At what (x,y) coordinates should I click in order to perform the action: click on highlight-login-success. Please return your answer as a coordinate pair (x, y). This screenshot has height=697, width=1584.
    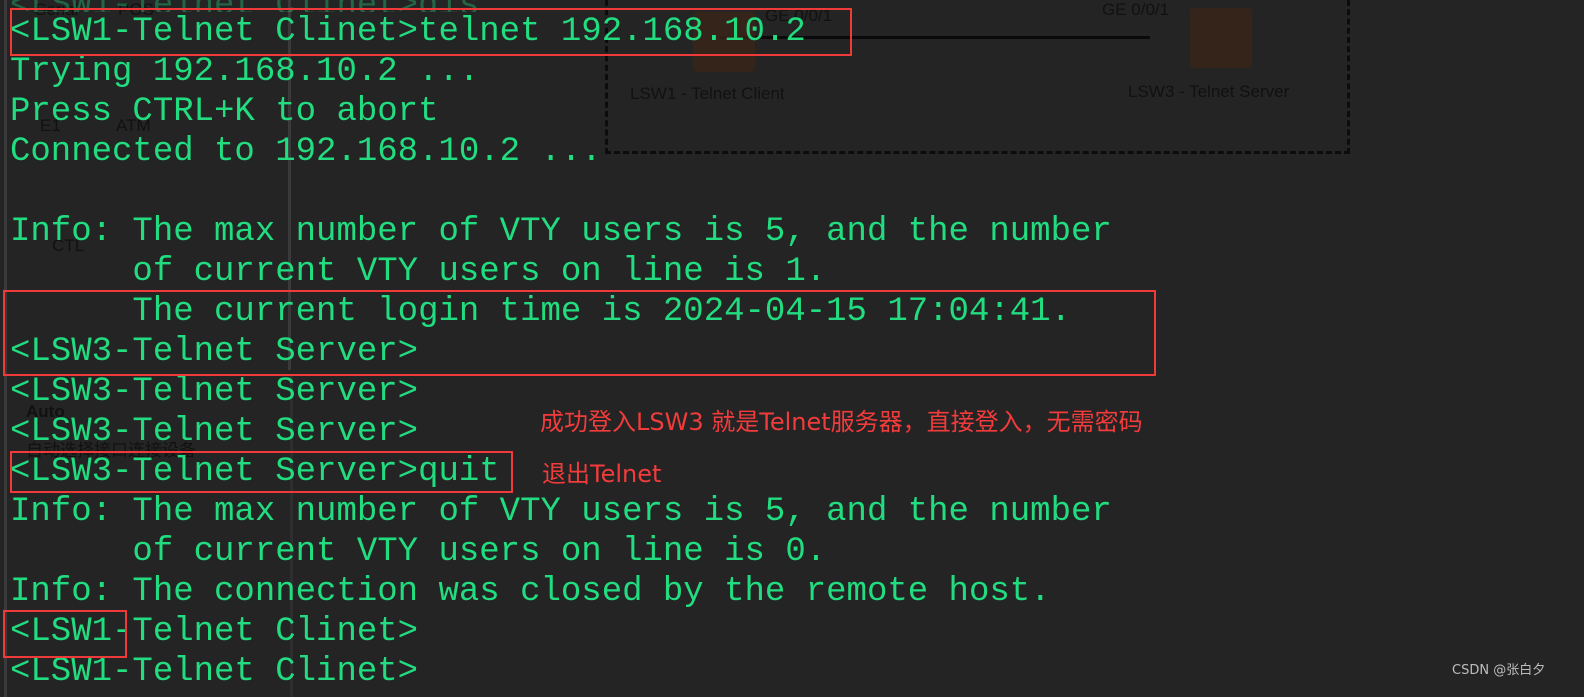
    Looking at the image, I should click on (579, 333).